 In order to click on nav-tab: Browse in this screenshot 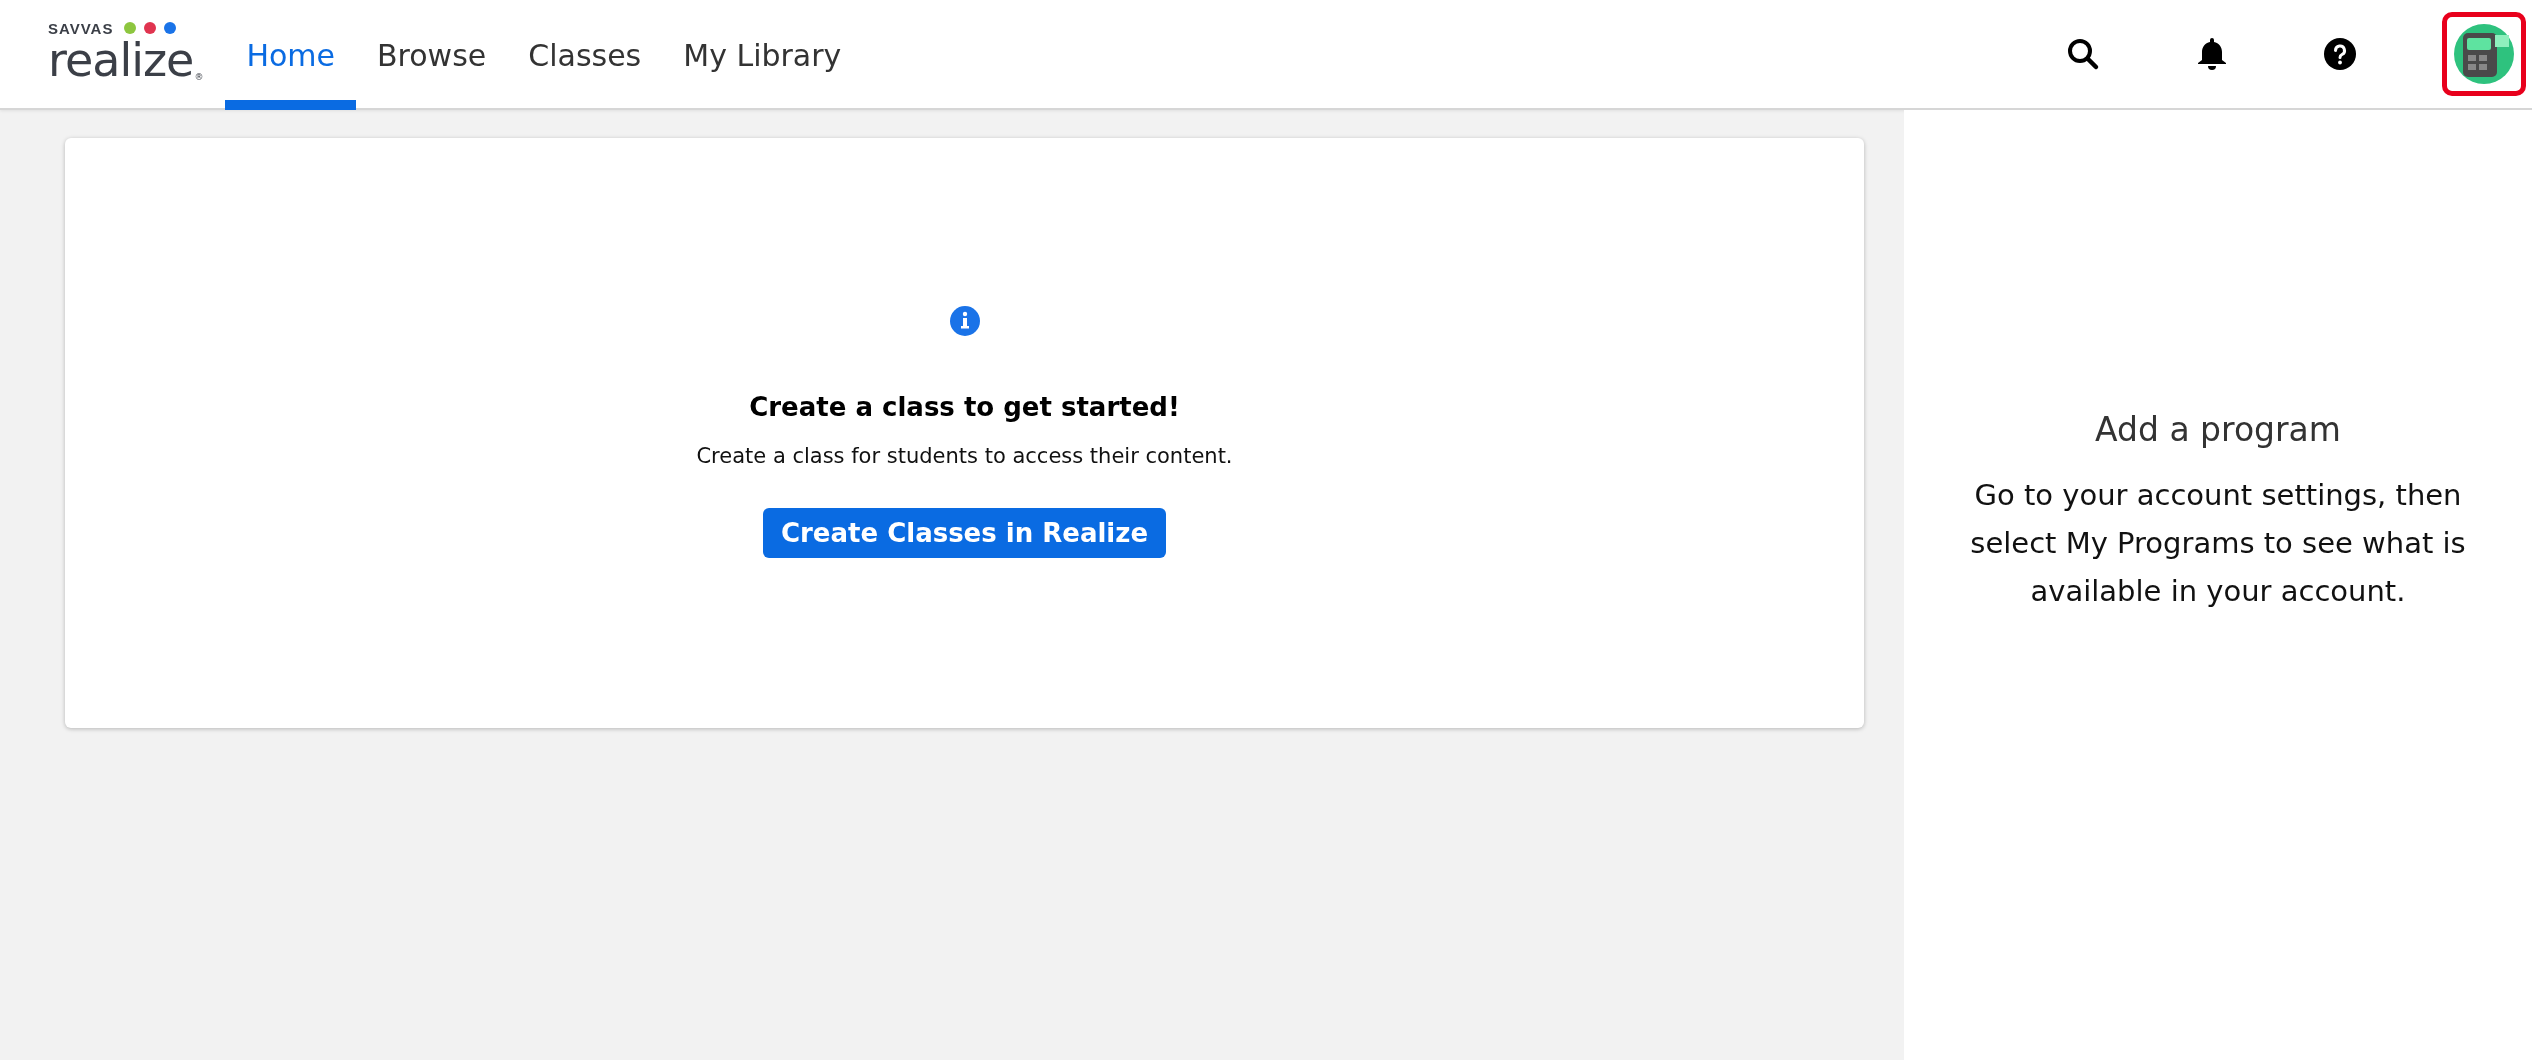, I will do `click(432, 55)`.